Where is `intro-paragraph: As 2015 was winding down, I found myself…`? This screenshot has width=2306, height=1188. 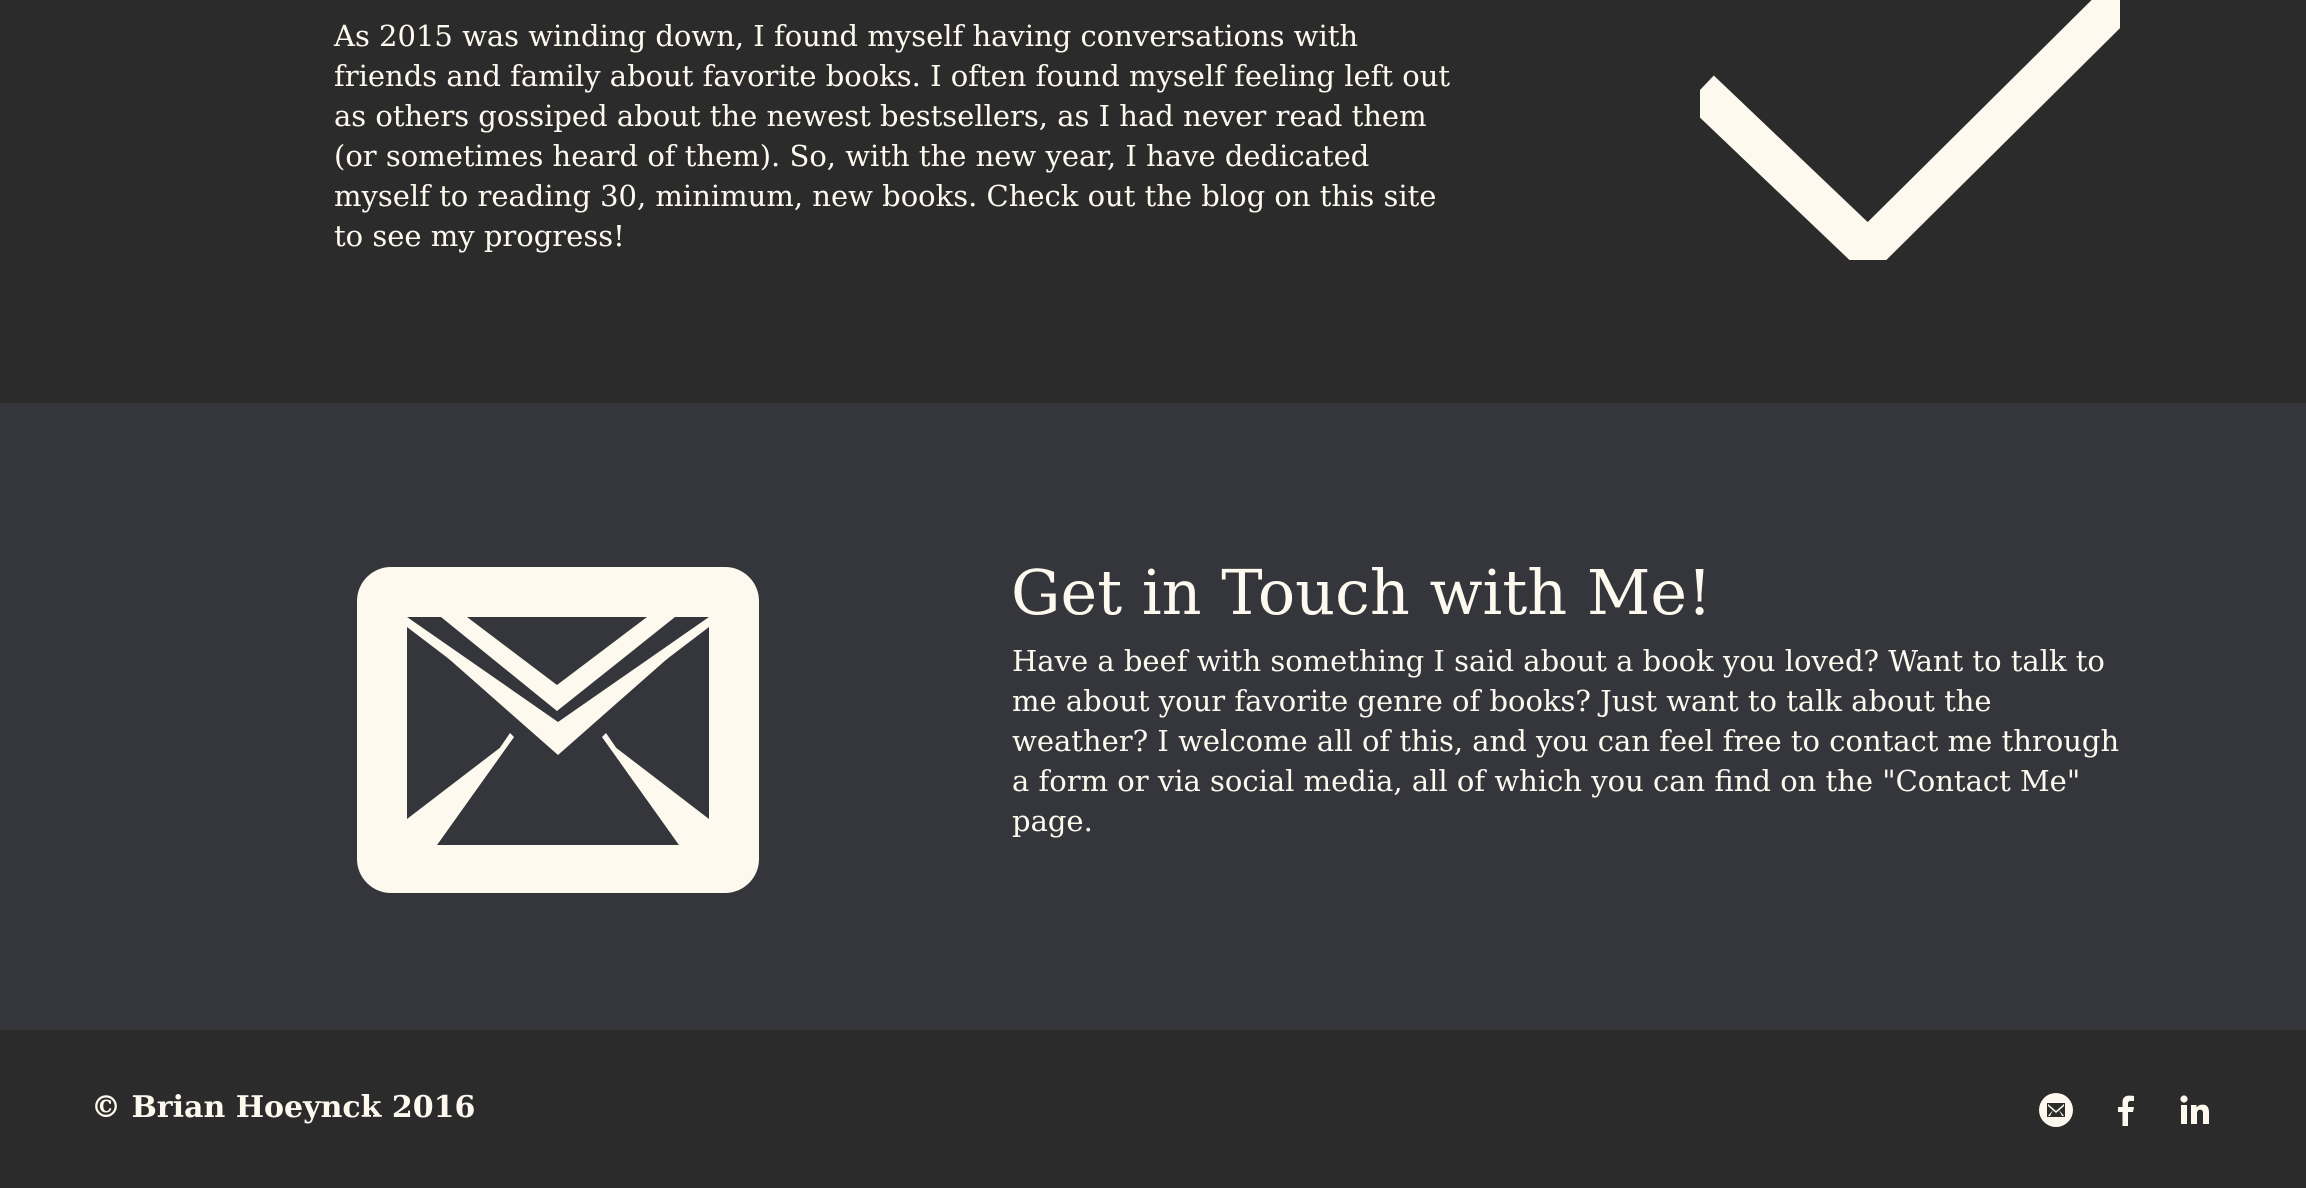 intro-paragraph: As 2015 was winding down, I found myself… is located at coordinates (892, 136).